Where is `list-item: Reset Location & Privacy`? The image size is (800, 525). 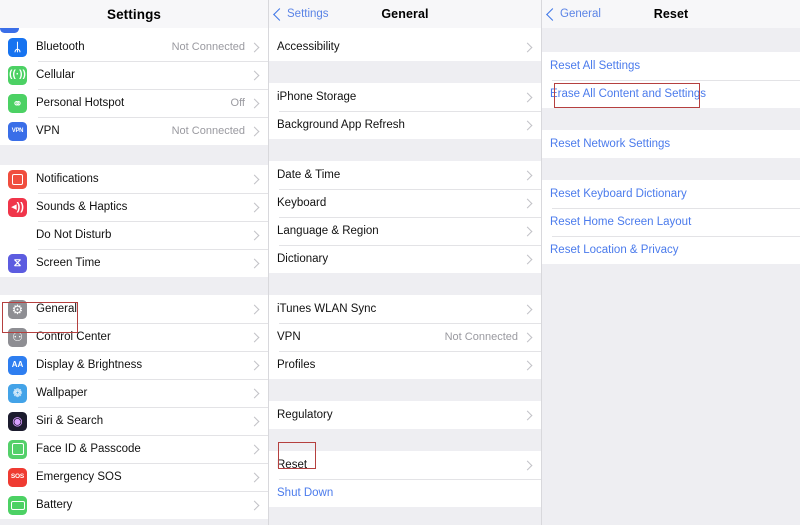
list-item: Reset Location & Privacy is located at coordinates (671, 250).